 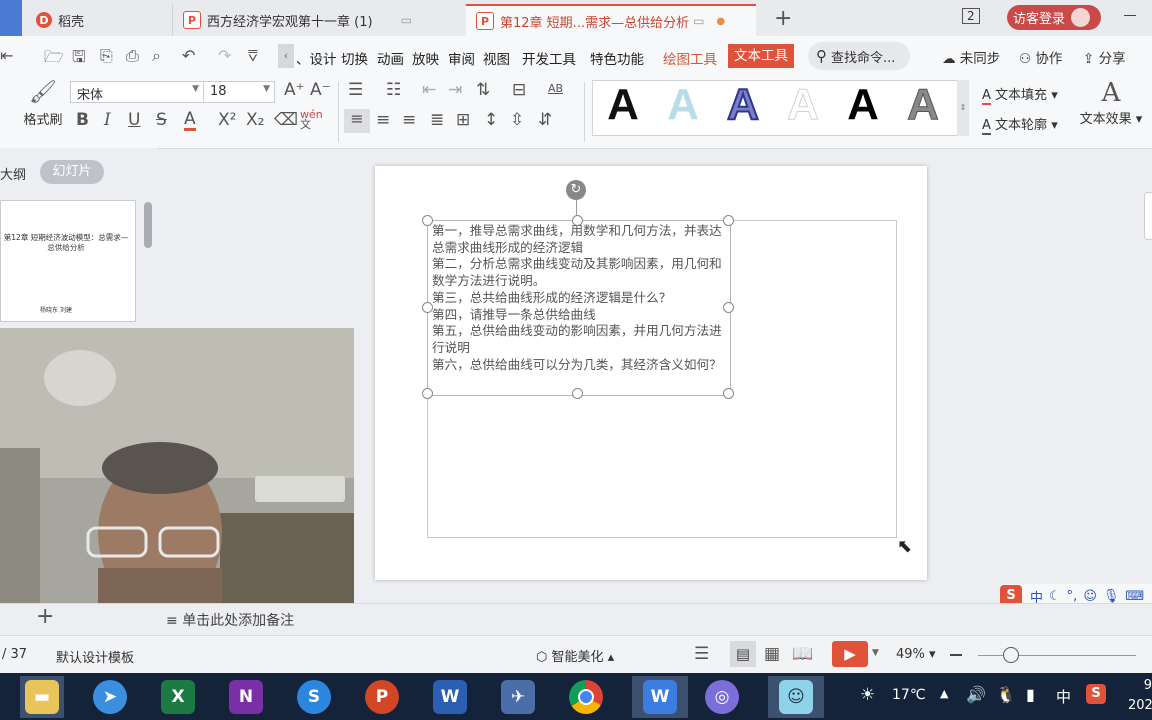 What do you see at coordinates (316, 58) in the screenshot?
I see `menu-design: 、设计` at bounding box center [316, 58].